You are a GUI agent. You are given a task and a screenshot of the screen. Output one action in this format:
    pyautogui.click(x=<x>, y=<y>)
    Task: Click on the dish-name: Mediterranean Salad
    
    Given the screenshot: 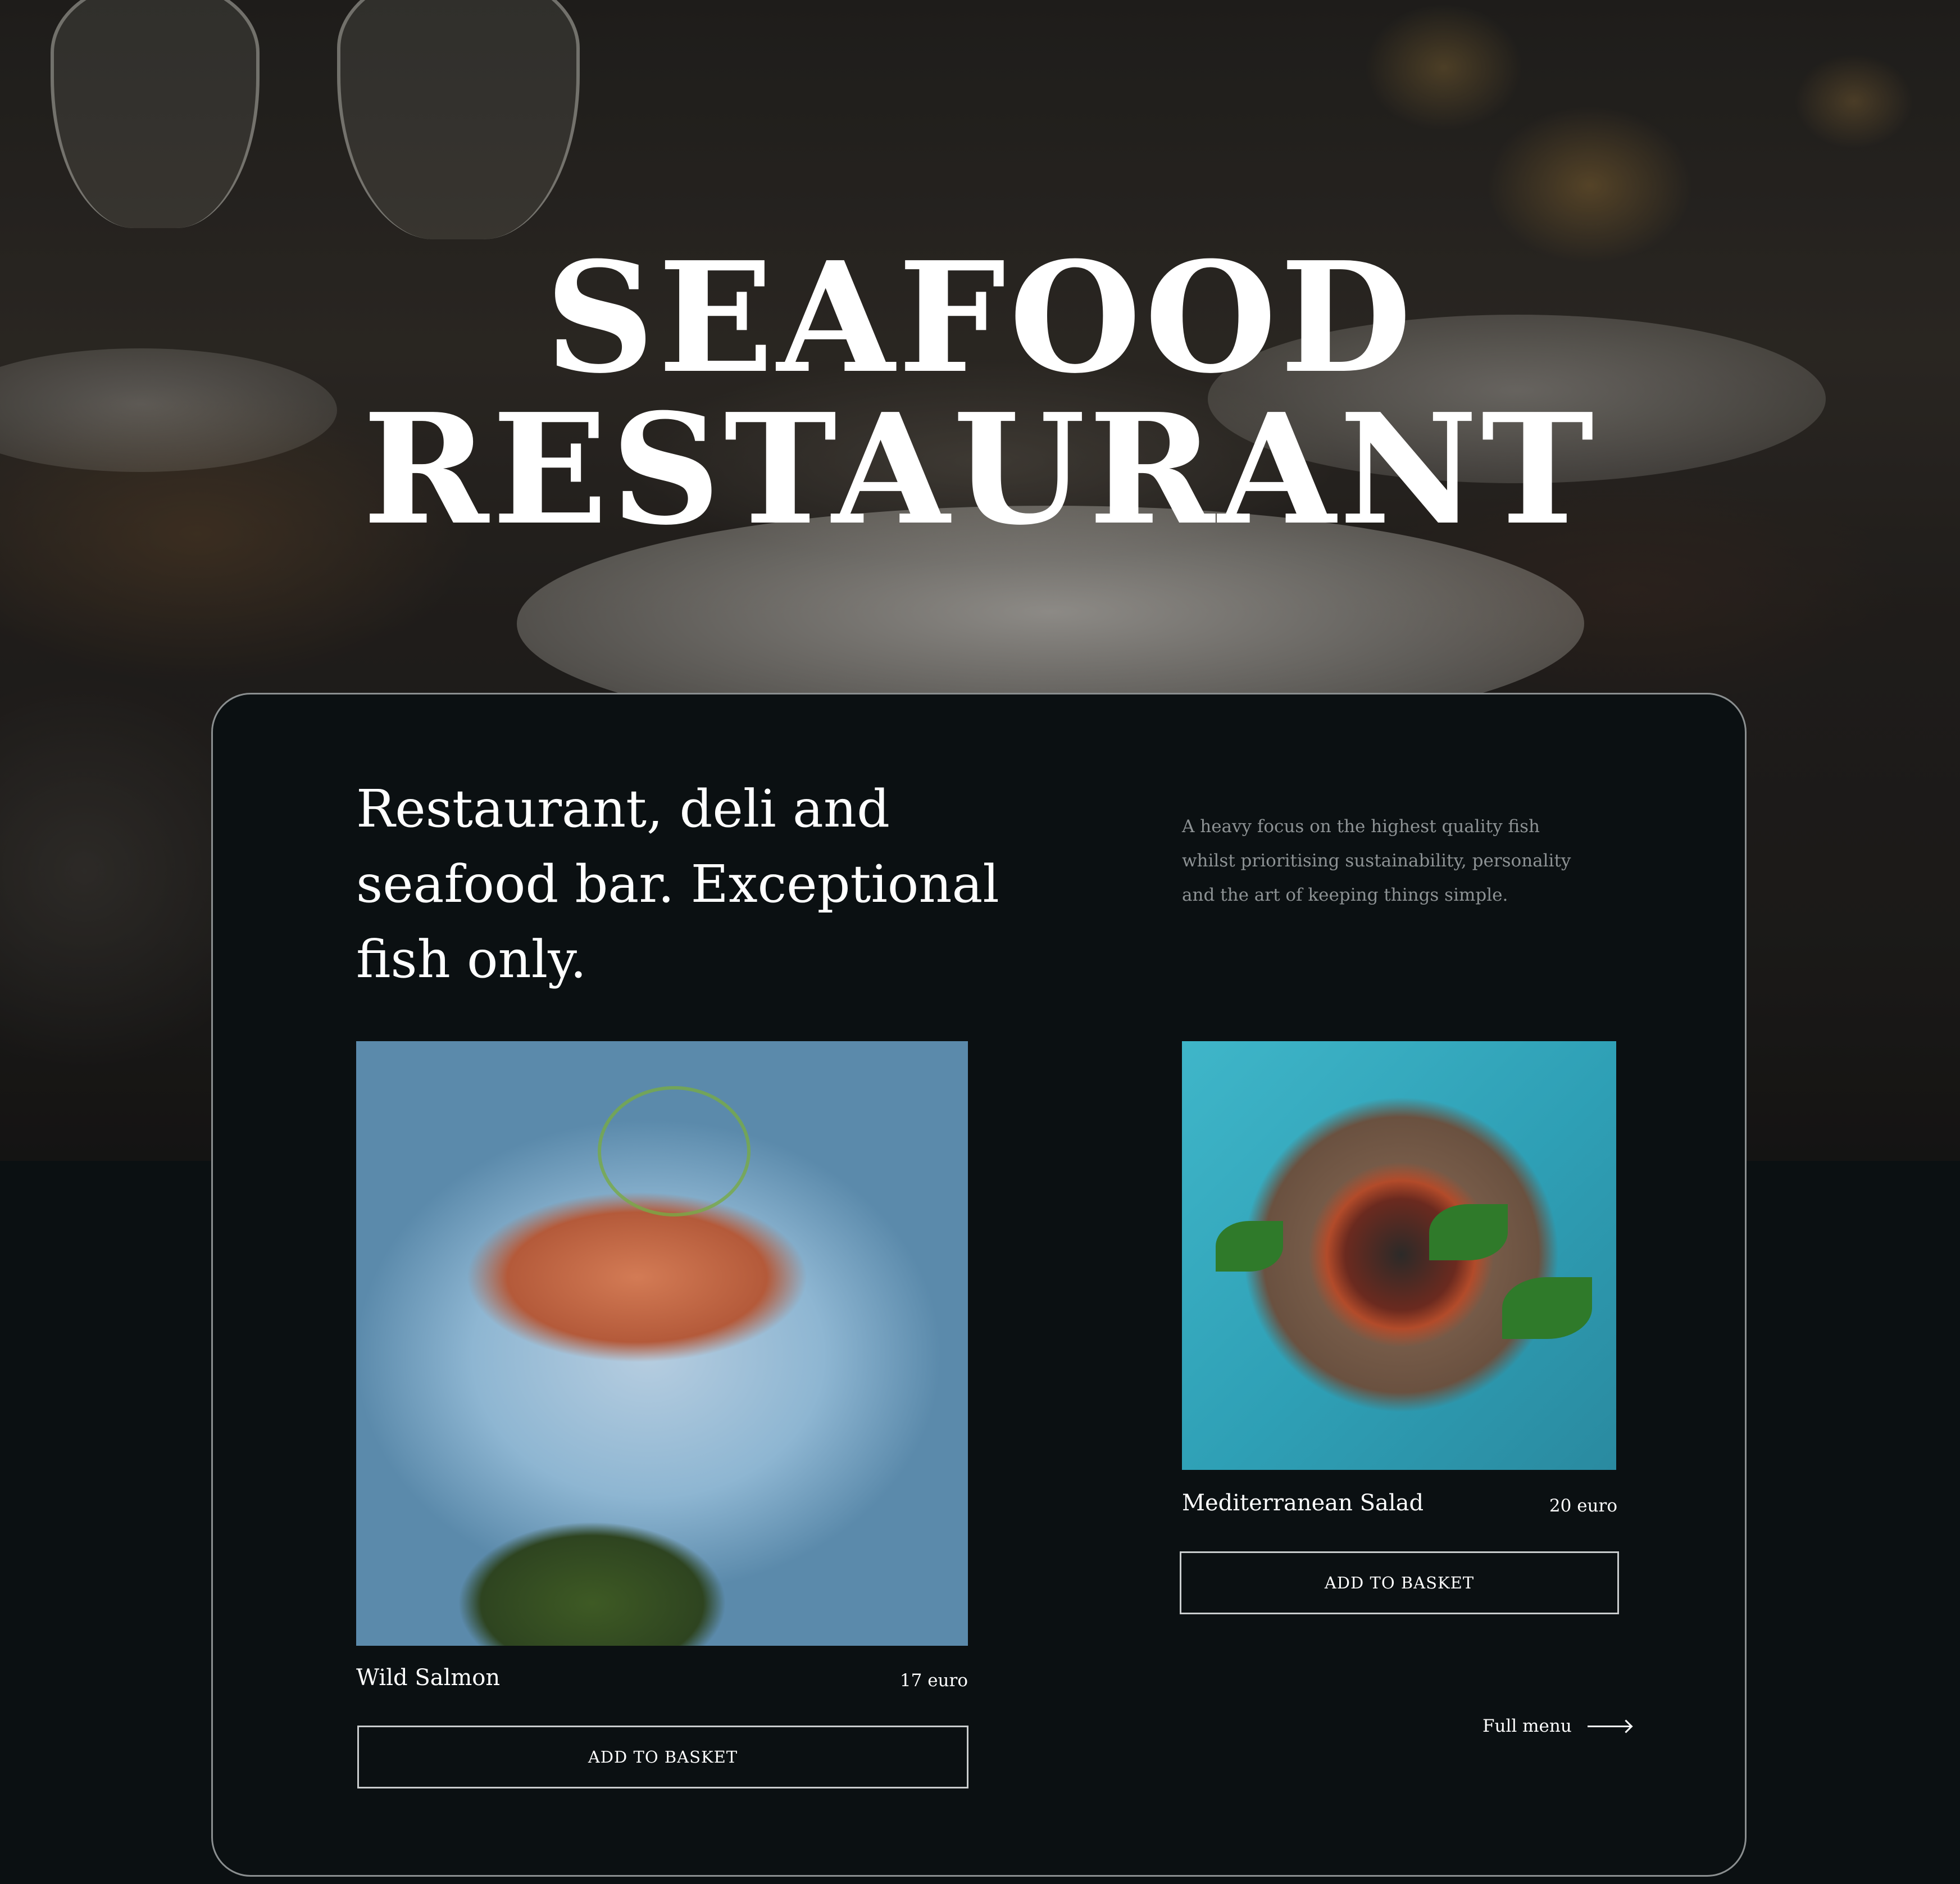 What is the action you would take?
    pyautogui.click(x=1303, y=1503)
    